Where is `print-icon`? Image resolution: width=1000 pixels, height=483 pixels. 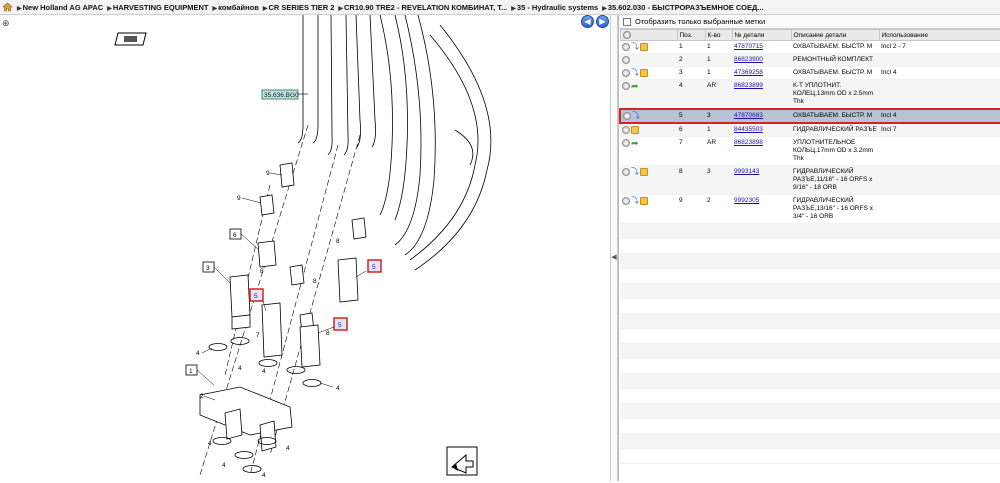
print-icon is located at coordinates (130, 39).